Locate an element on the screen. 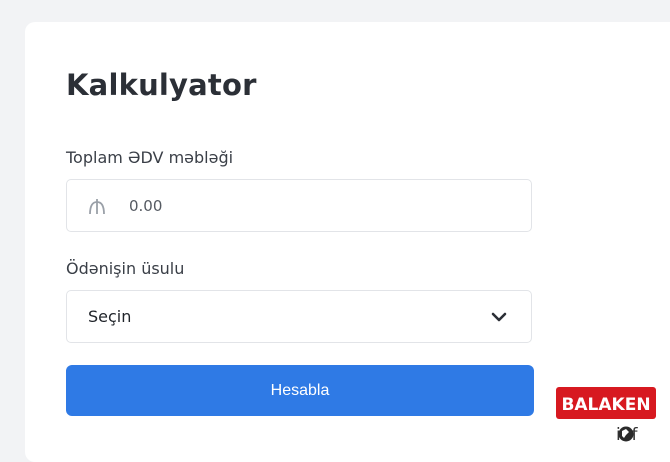 This screenshot has width=670, height=462. page-title: Kalkulyator is located at coordinates (161, 85).